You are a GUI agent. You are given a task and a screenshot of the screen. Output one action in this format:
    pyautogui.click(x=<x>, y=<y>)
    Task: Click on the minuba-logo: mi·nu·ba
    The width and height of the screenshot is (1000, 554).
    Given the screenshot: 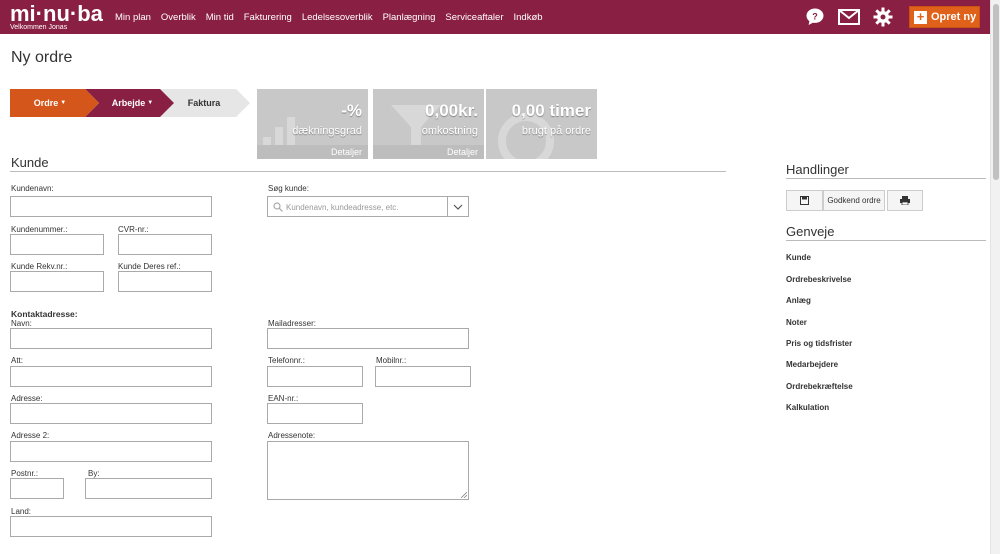 What is the action you would take?
    pyautogui.click(x=56, y=14)
    